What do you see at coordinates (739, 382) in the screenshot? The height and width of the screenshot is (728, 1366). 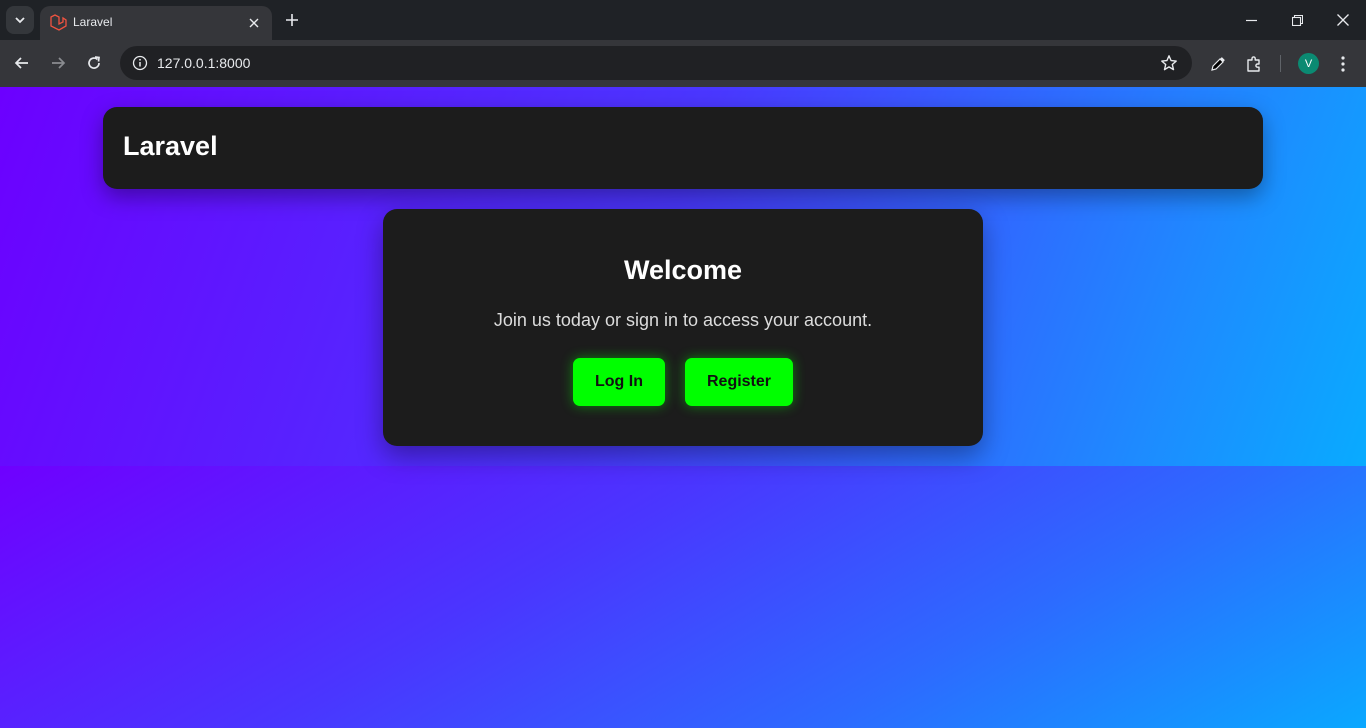 I see `register-button: Register` at bounding box center [739, 382].